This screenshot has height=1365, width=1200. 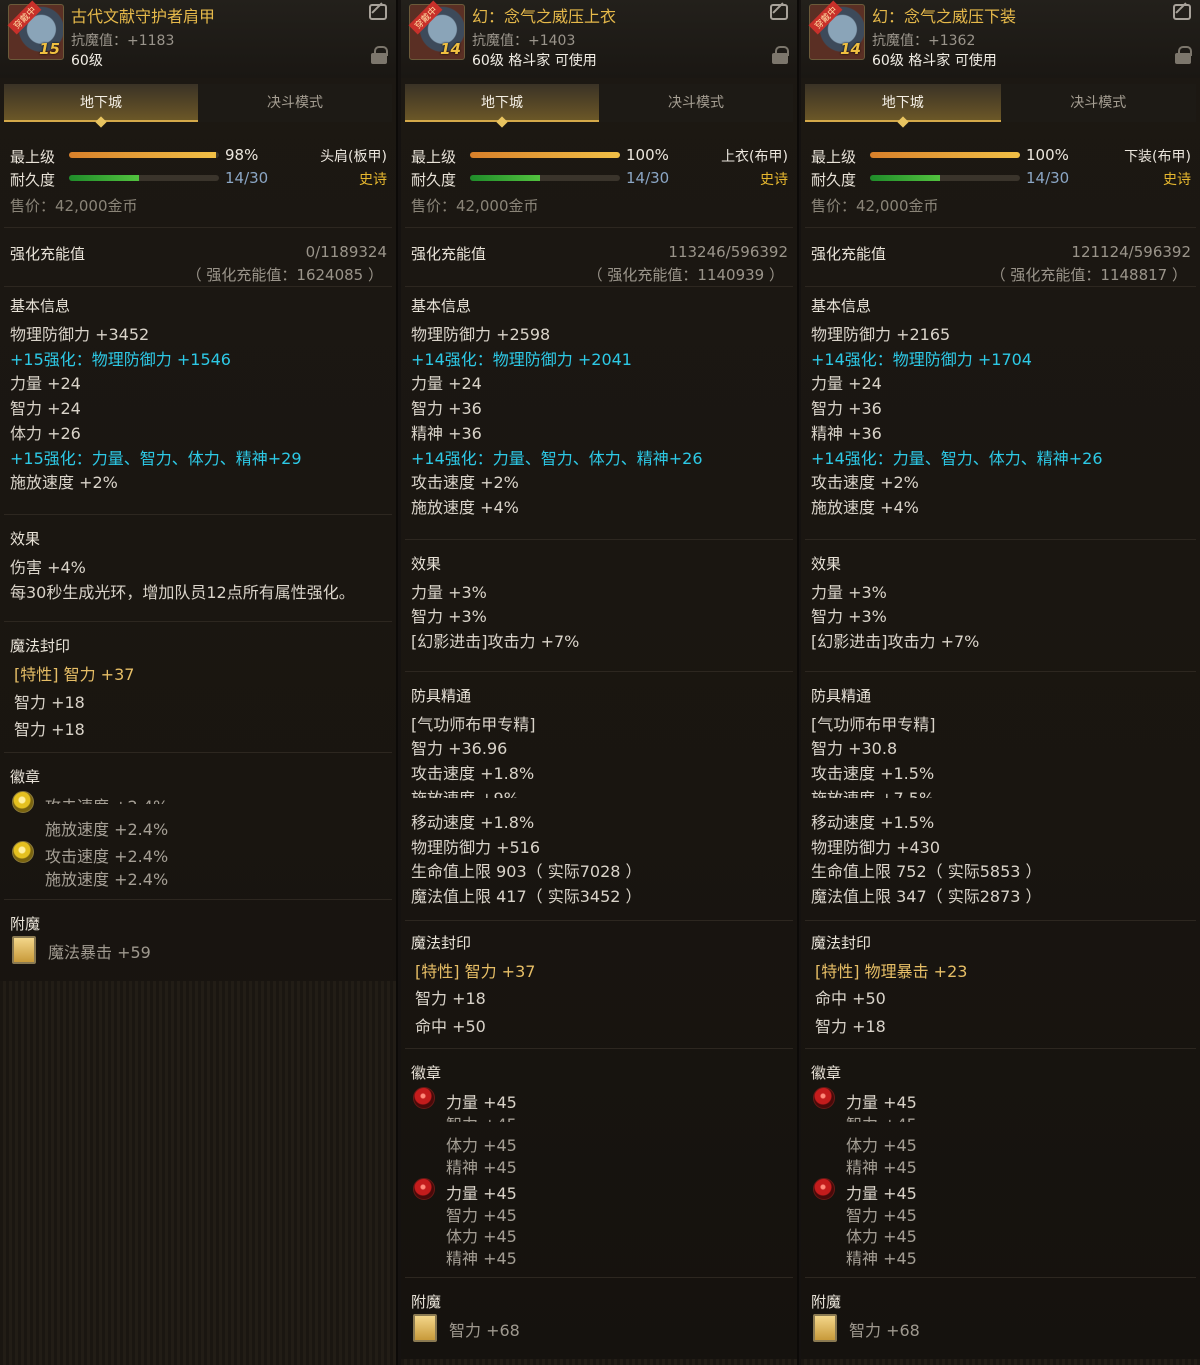 I want to click on stat-line: +14强化：力量、智力、体力、精神+26, so click(x=957, y=458).